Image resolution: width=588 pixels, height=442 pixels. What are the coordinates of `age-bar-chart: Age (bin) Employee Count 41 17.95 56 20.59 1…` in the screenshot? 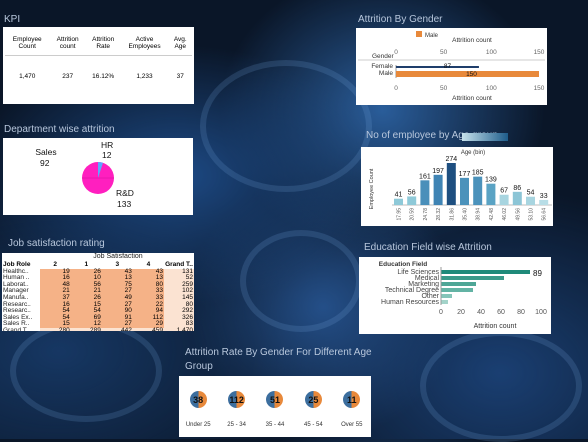 It's located at (460, 185).